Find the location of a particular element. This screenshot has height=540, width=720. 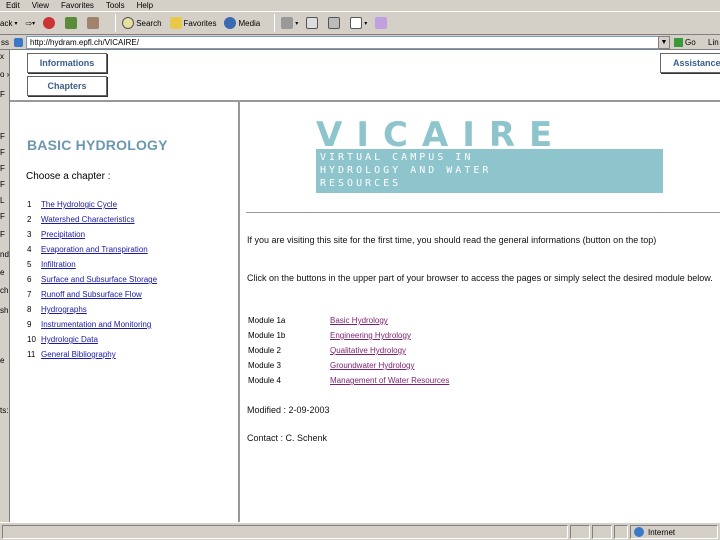

chapter-link: Precipitation is located at coordinates (63, 234).